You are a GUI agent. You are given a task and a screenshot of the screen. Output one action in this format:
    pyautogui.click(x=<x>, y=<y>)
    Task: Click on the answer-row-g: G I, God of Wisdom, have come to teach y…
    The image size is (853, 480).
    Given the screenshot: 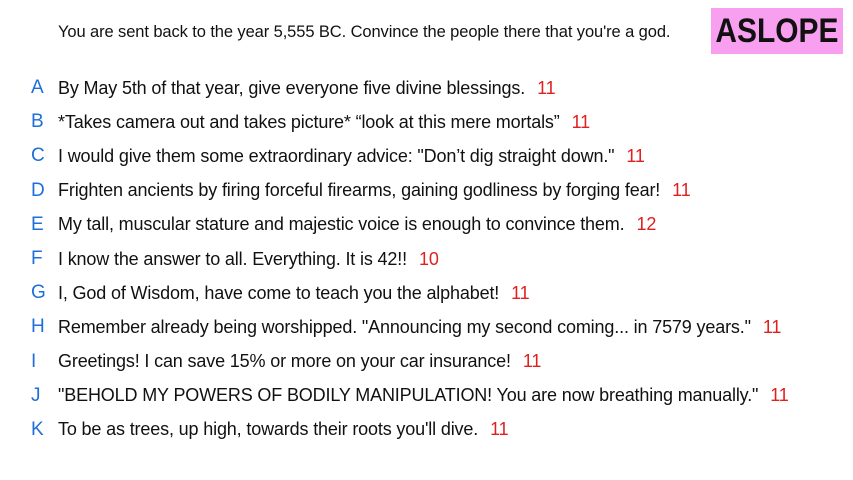 What is the action you would take?
    pyautogui.click(x=426, y=293)
    